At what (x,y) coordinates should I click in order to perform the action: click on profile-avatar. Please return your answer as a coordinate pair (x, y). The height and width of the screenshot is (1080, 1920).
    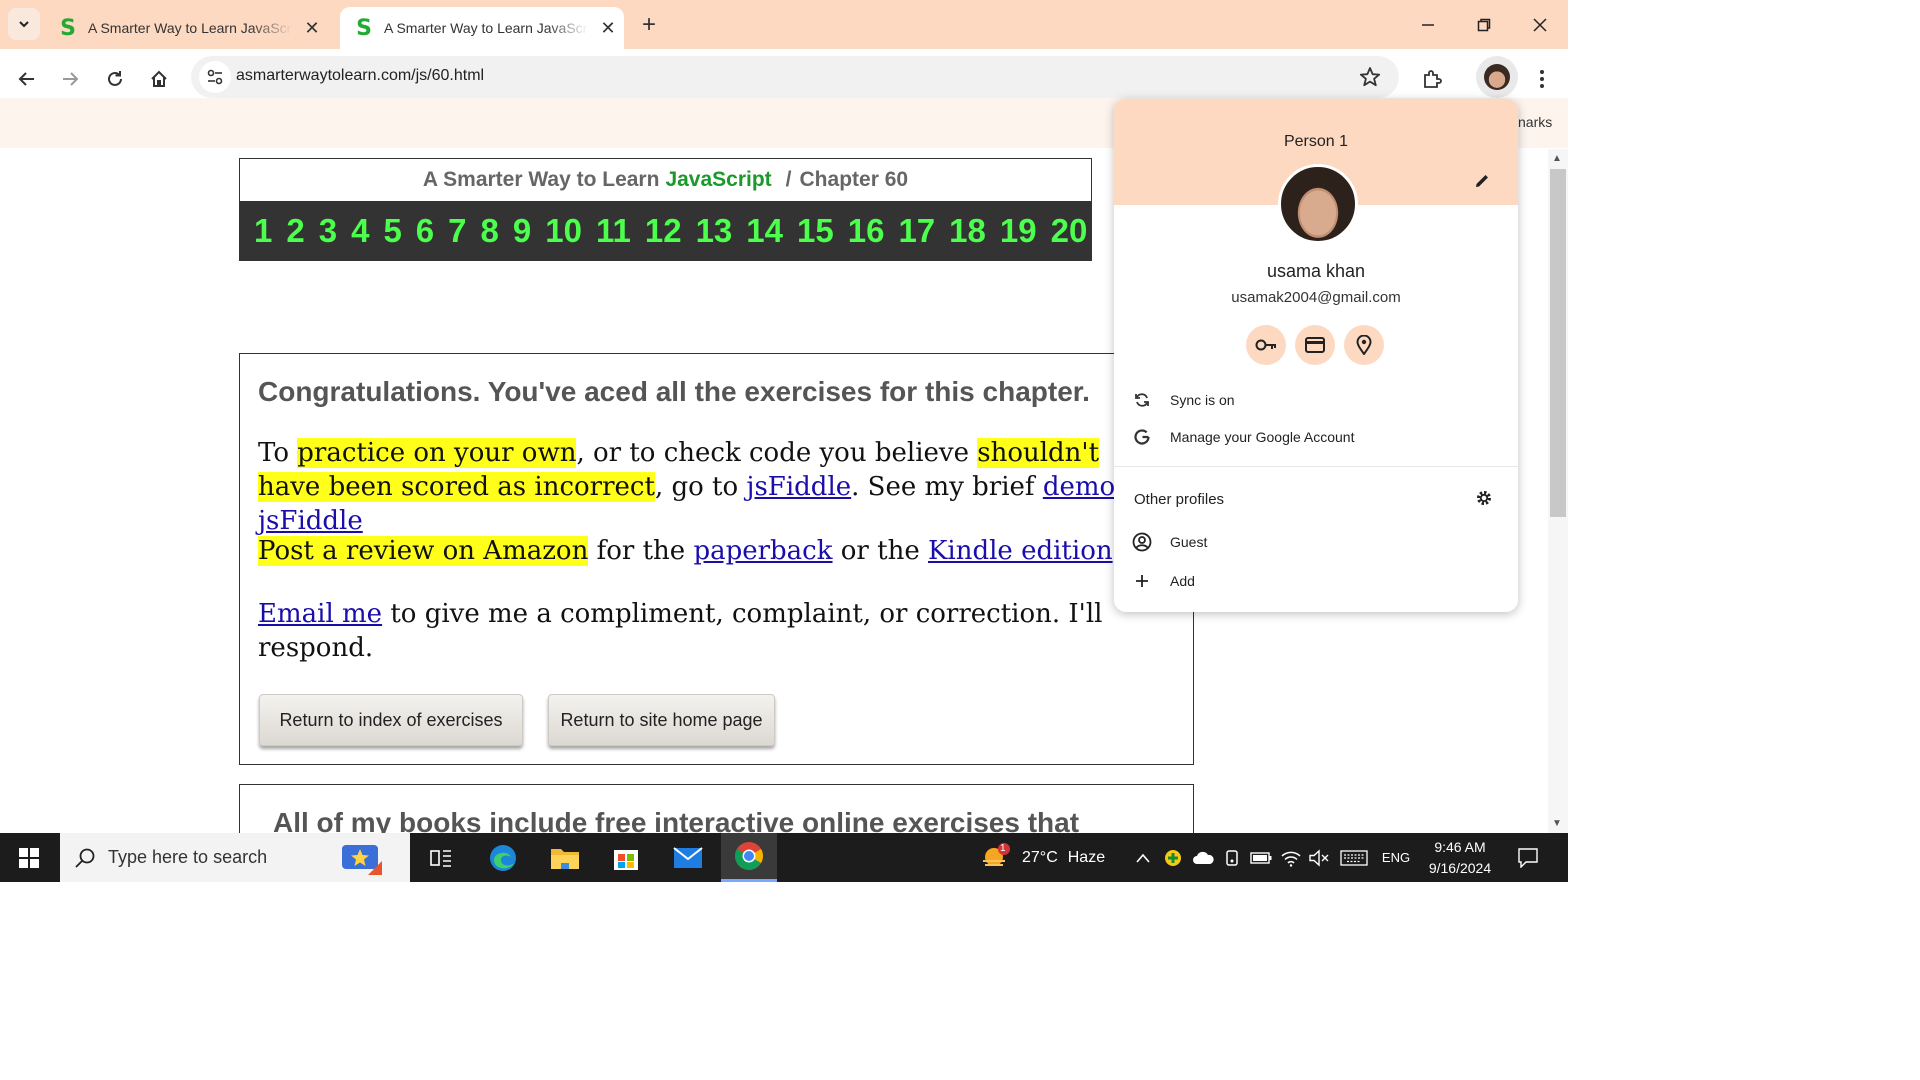
    Looking at the image, I should click on (1318, 204).